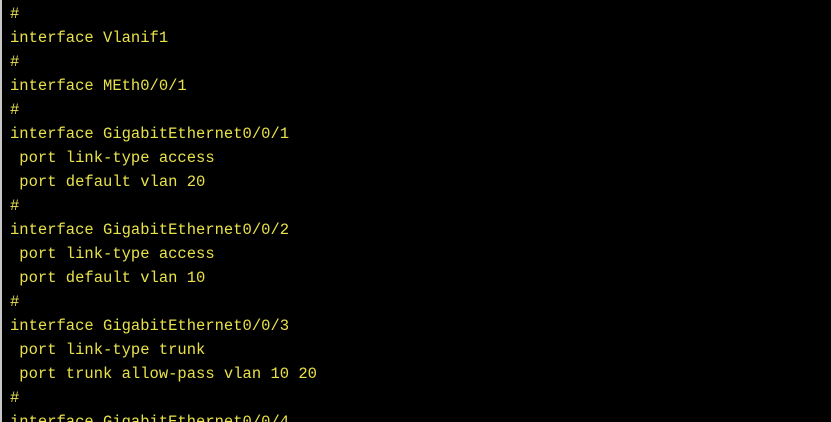 This screenshot has height=422, width=831. Describe the element at coordinates (150, 230) in the screenshot. I see `terminal-line: interface GigabitEthernet0/0/2` at that location.